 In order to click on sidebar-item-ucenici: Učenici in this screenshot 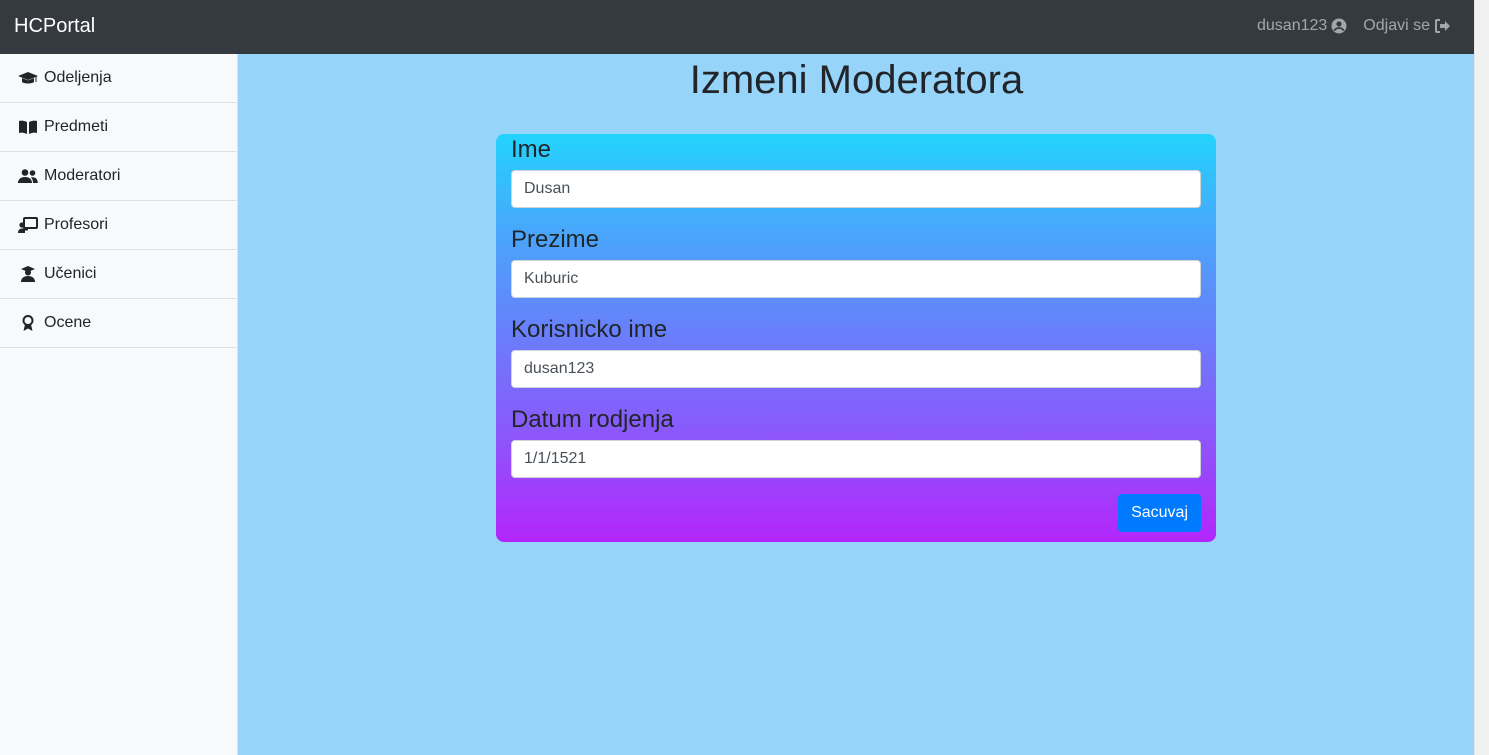, I will do `click(118, 274)`.